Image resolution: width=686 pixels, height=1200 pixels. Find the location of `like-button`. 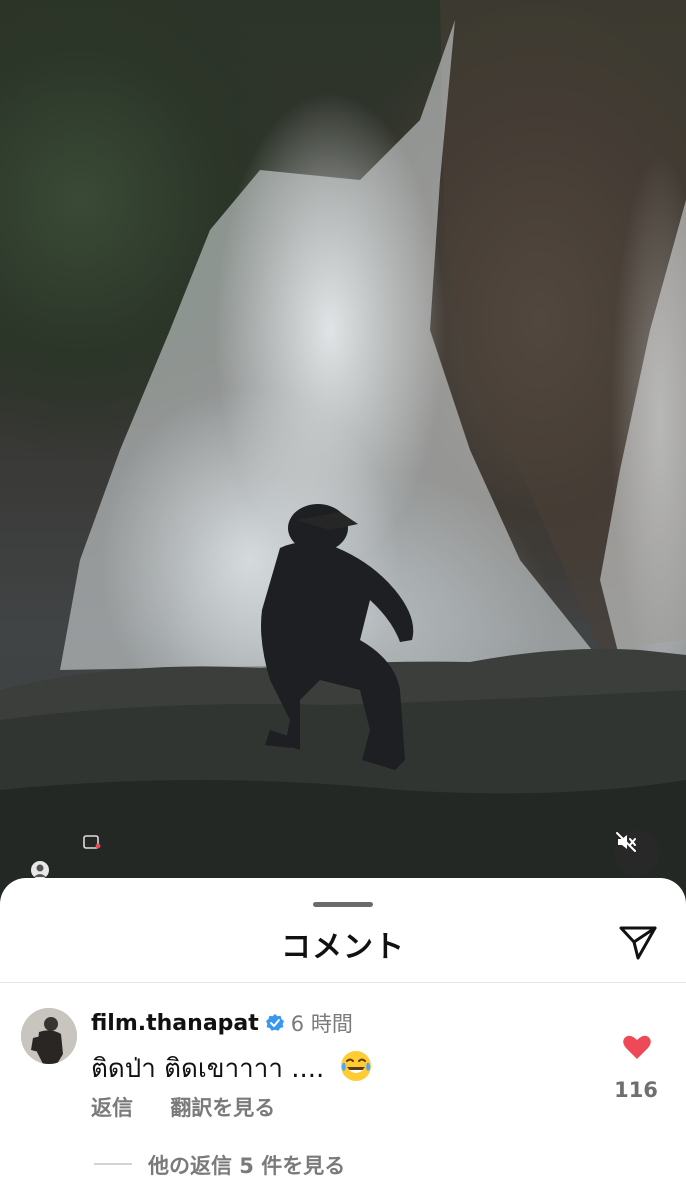

like-button is located at coordinates (637, 1047).